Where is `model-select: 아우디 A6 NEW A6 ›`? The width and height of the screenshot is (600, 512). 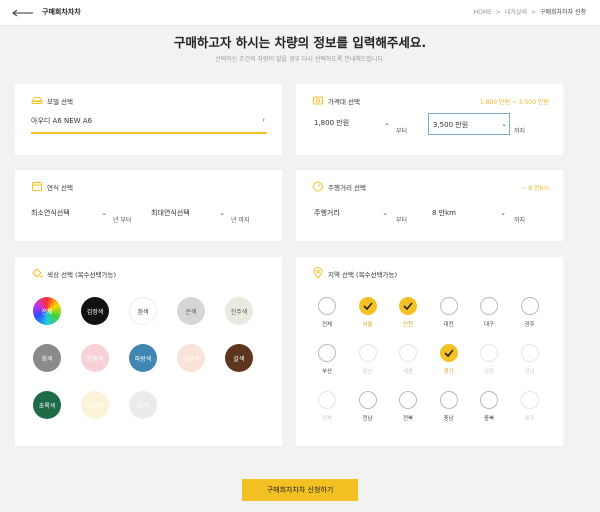 model-select: 아우디 A6 NEW A6 › is located at coordinates (149, 125).